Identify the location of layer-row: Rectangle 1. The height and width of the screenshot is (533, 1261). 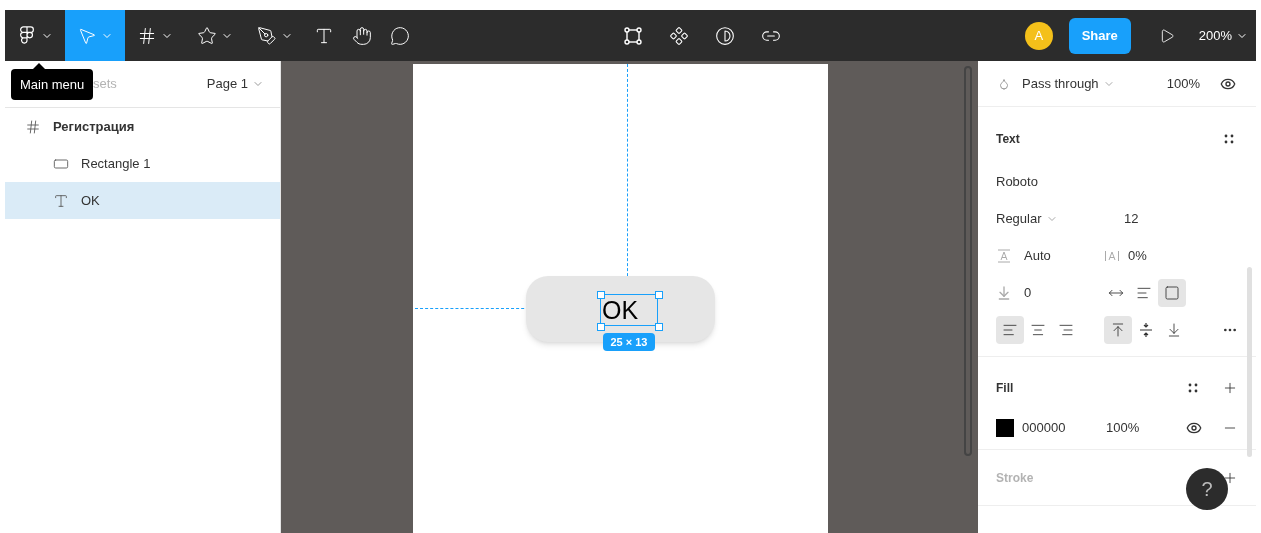
(142, 163).